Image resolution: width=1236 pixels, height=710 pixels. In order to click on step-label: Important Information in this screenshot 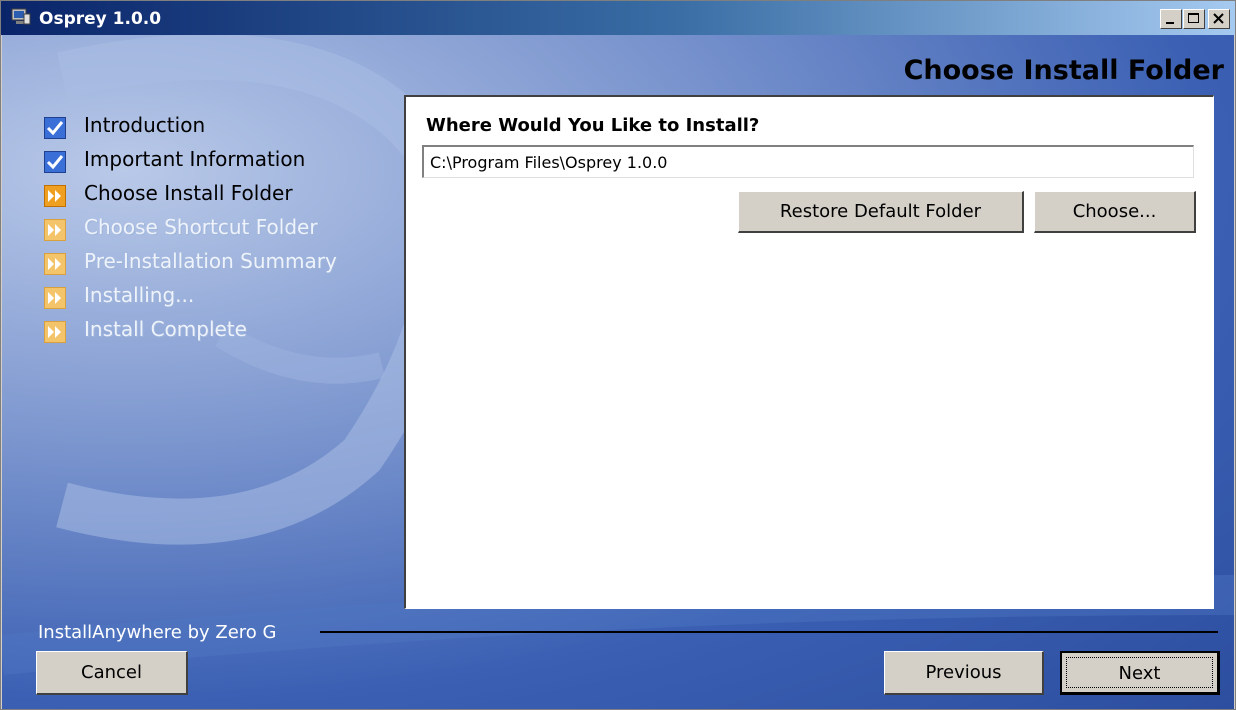, I will do `click(195, 159)`.